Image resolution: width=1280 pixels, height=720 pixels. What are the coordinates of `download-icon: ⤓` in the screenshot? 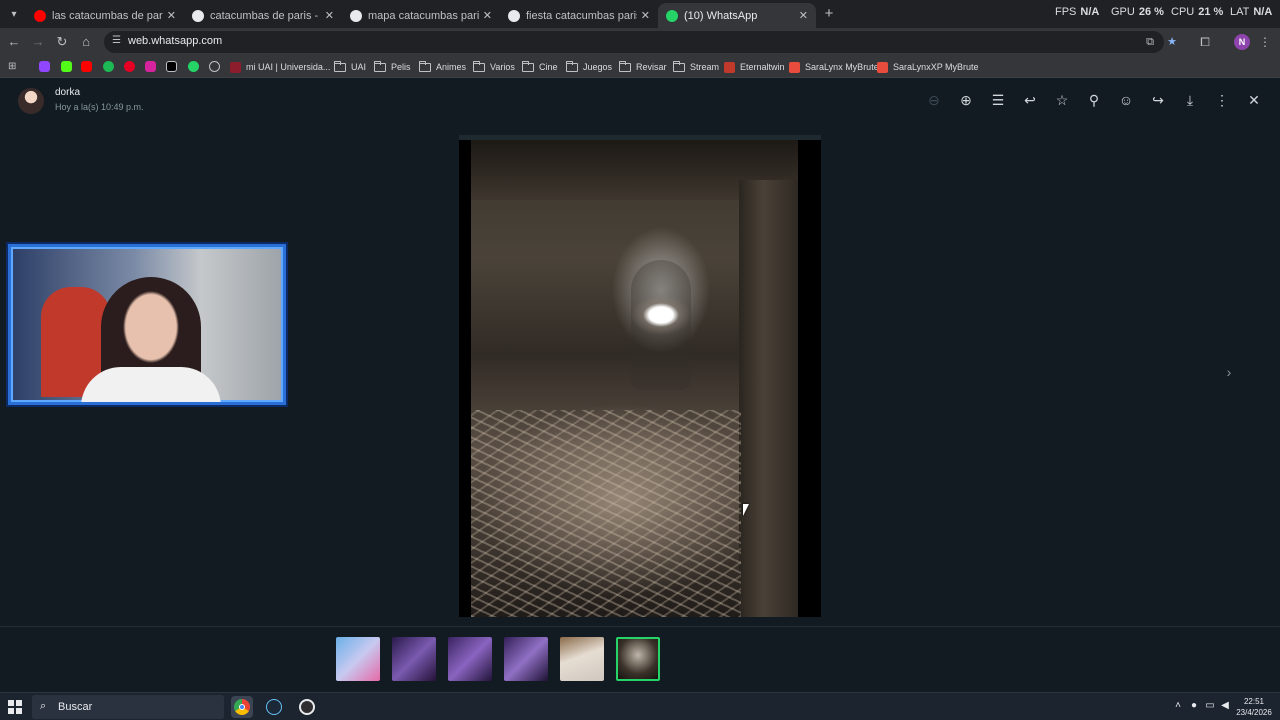 It's located at (1190, 100).